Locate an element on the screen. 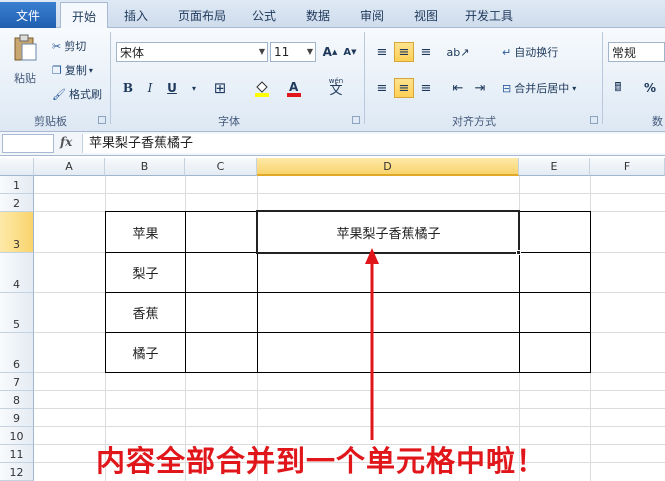 The image size is (665, 481). annotation-arrow is located at coordinates (372, 344).